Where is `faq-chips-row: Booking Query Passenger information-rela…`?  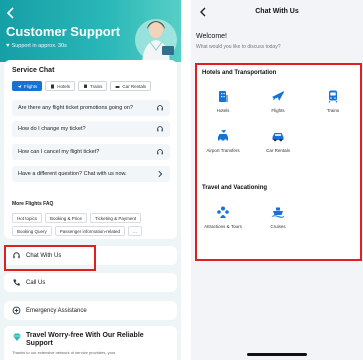 faq-chips-row: Booking Query Passenger information-rela… is located at coordinates (77, 231).